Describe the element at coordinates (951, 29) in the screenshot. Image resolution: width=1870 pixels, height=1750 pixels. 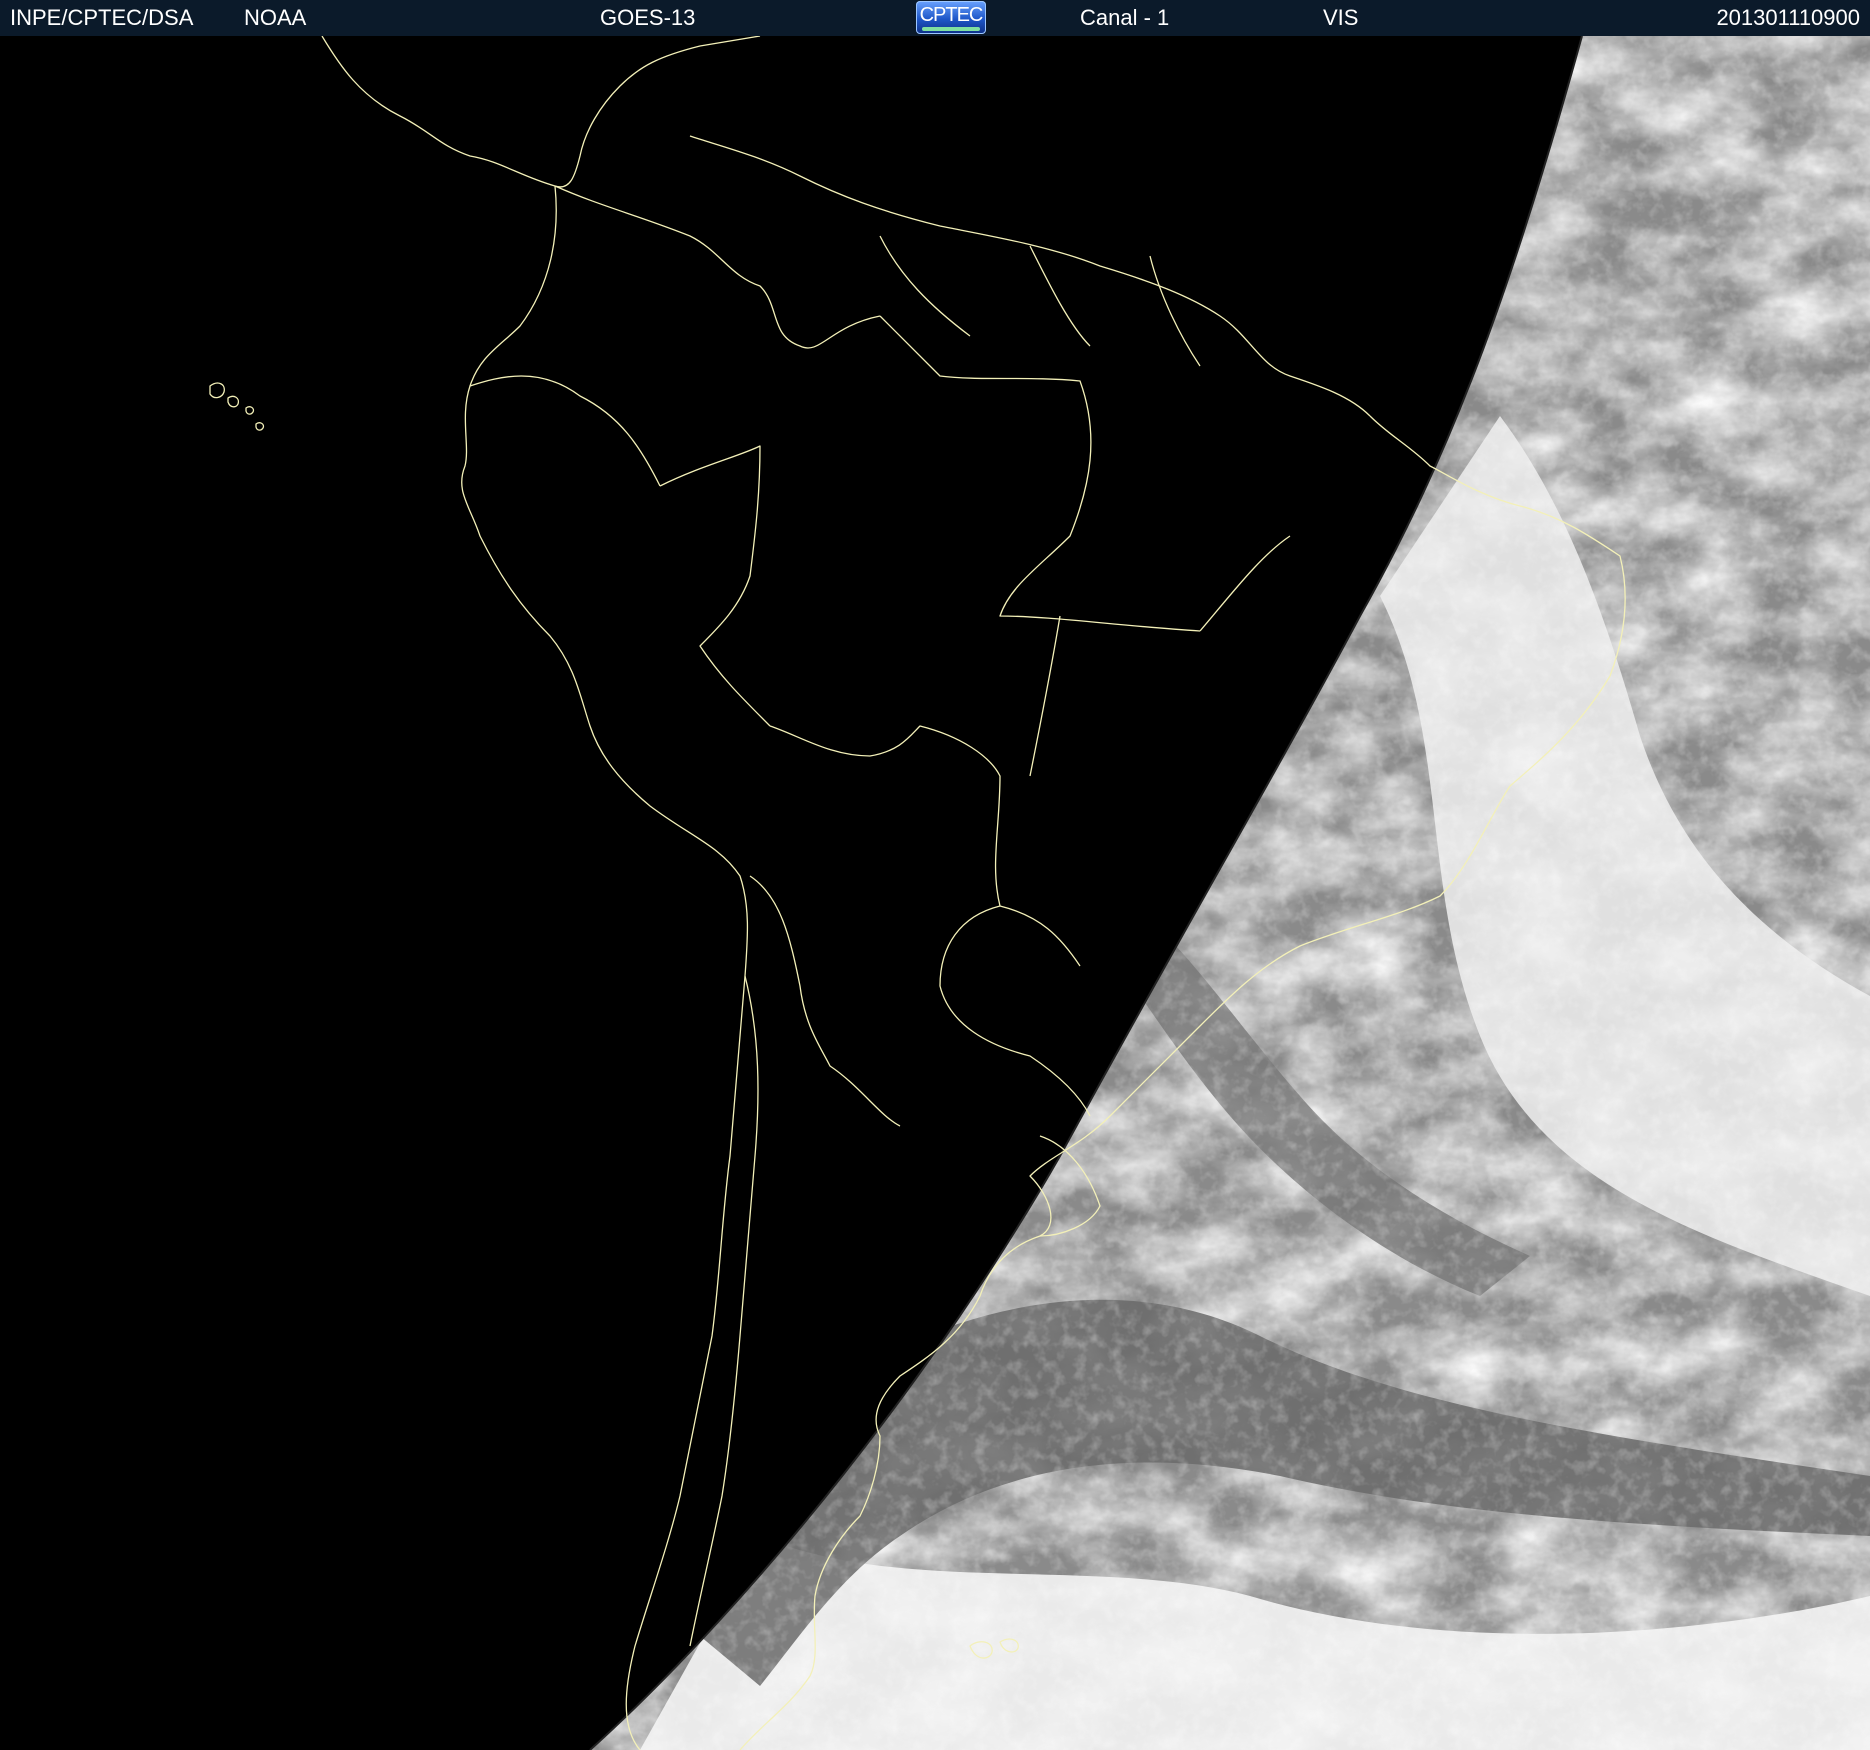
I see `logo-swoosh` at that location.